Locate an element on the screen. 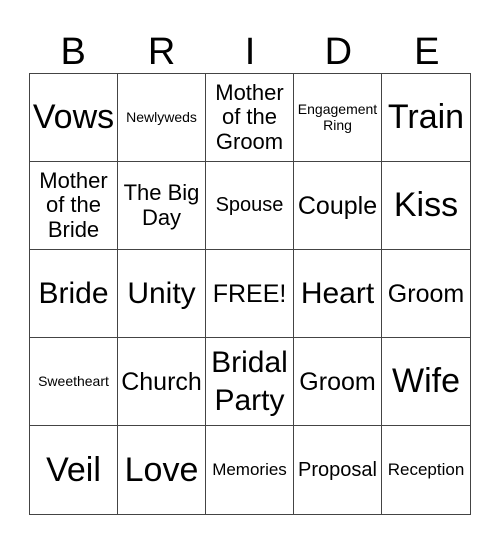 This screenshot has height=544, width=500. bingo-cell: Mother of the Groom is located at coordinates (250, 118).